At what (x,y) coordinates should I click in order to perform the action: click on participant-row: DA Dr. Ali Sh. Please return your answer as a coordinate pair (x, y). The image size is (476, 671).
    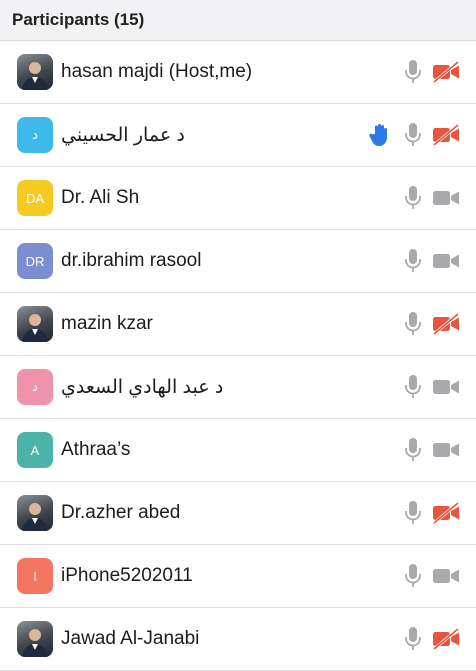
    Looking at the image, I should click on (238, 198).